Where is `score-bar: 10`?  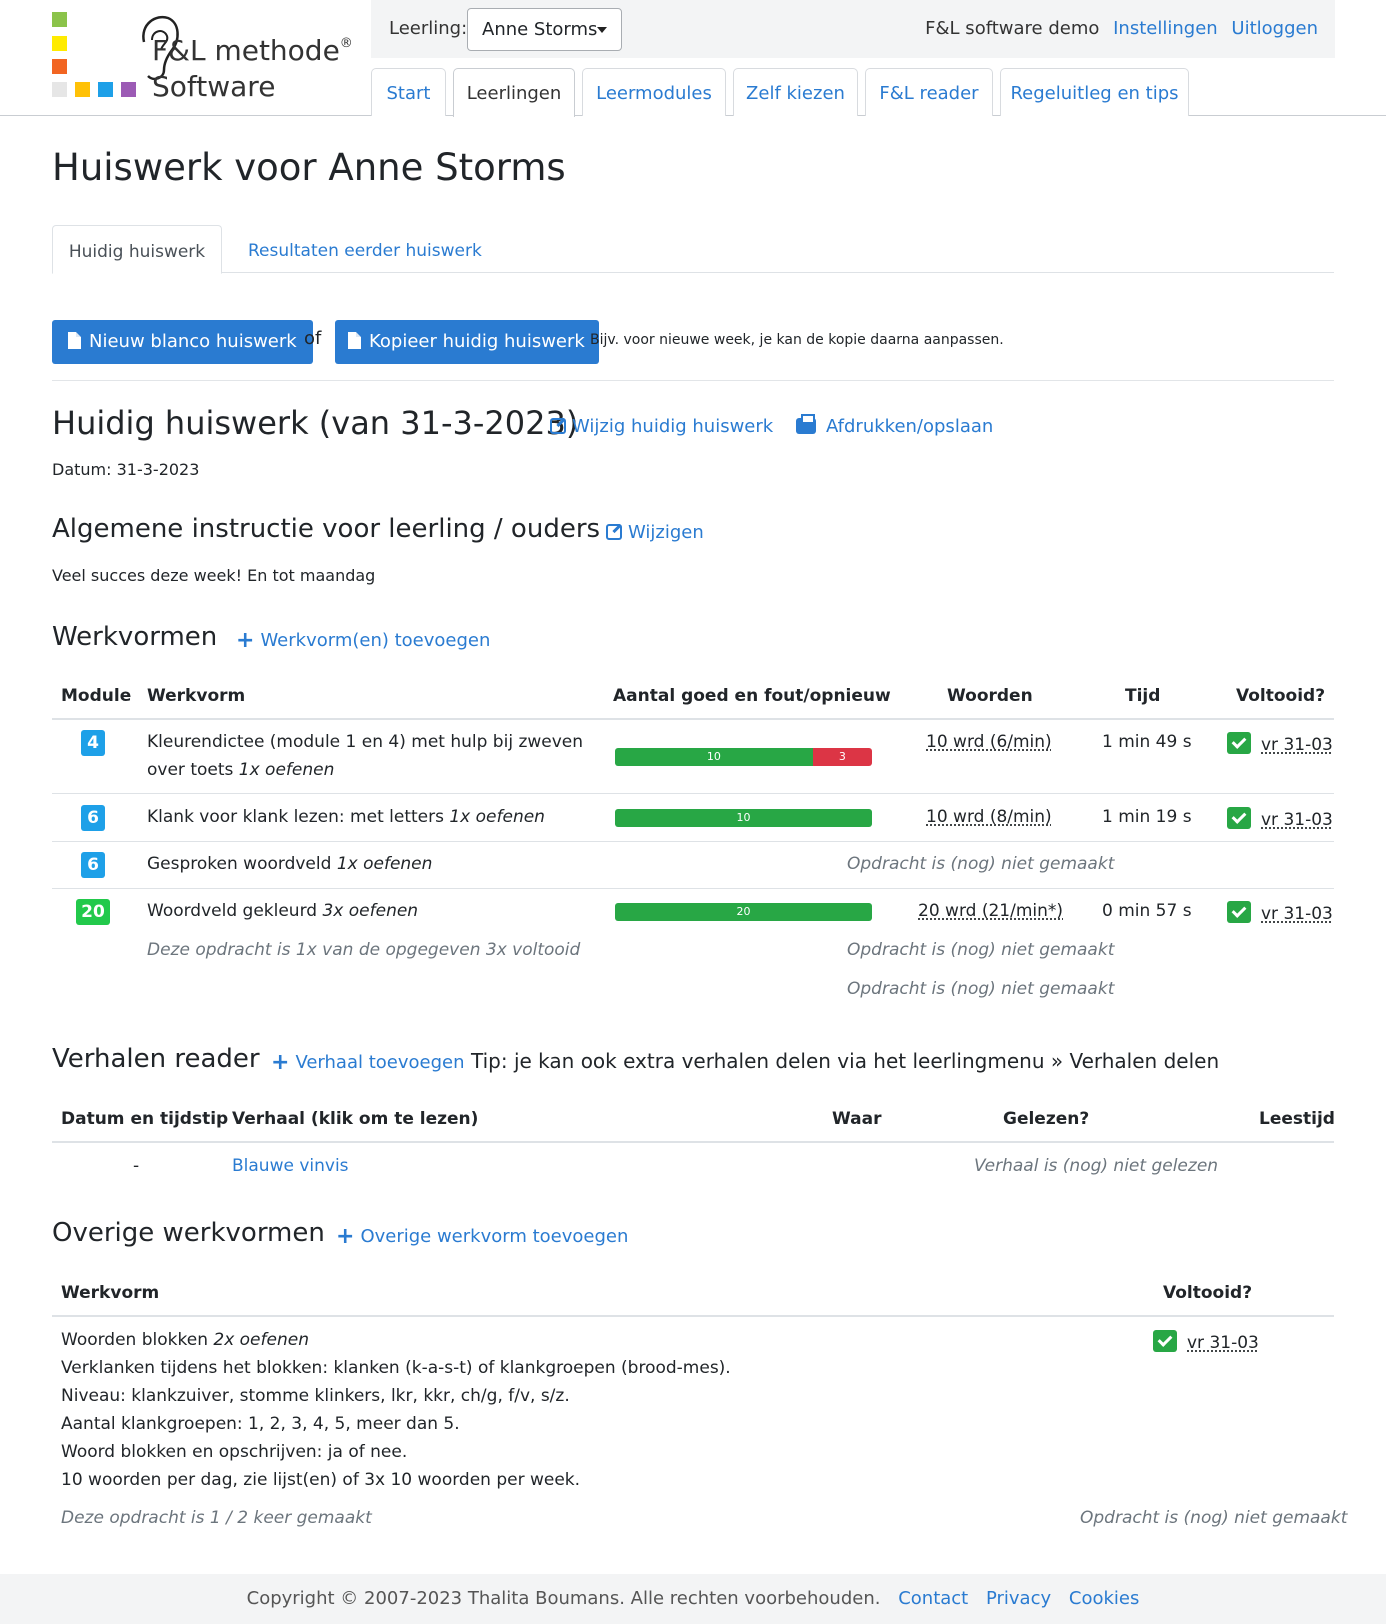
score-bar: 10 is located at coordinates (743, 818).